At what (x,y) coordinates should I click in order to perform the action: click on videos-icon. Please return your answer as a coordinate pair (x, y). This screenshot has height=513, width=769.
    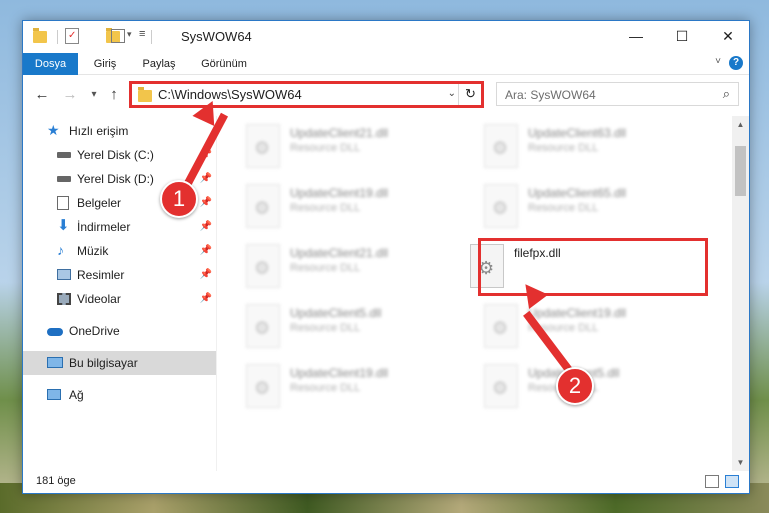
    Looking at the image, I should click on (64, 299).